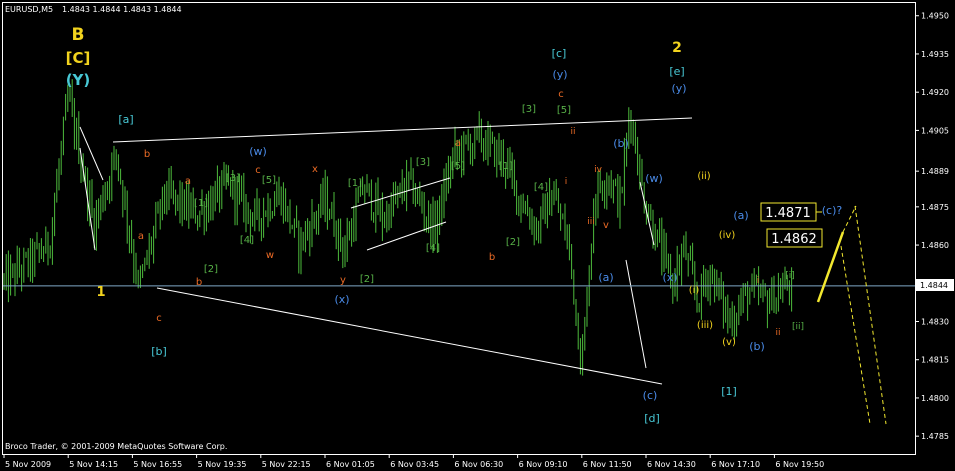 The image size is (955, 471). Describe the element at coordinates (727, 235) in the screenshot. I see `wave-label: (iv)` at that location.